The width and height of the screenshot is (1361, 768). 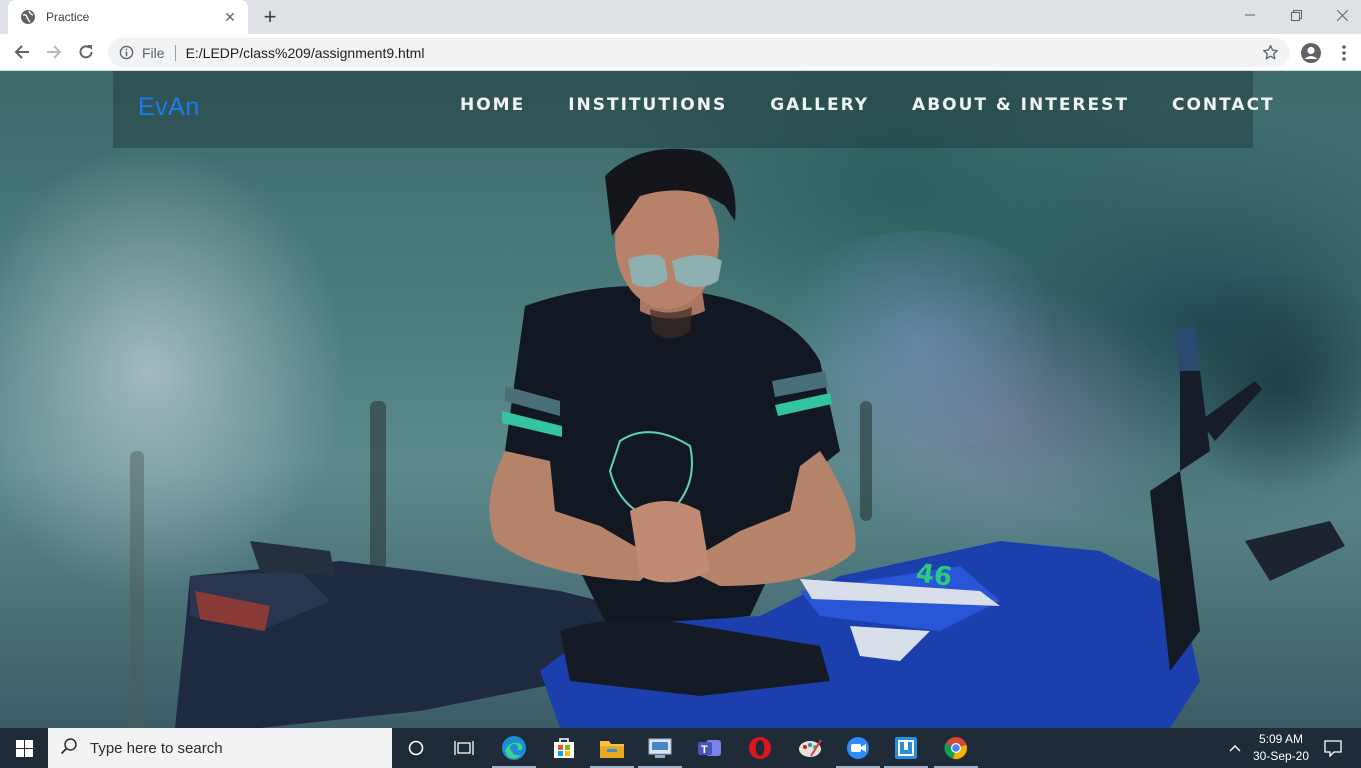 I want to click on cortana-icon, so click(x=416, y=748).